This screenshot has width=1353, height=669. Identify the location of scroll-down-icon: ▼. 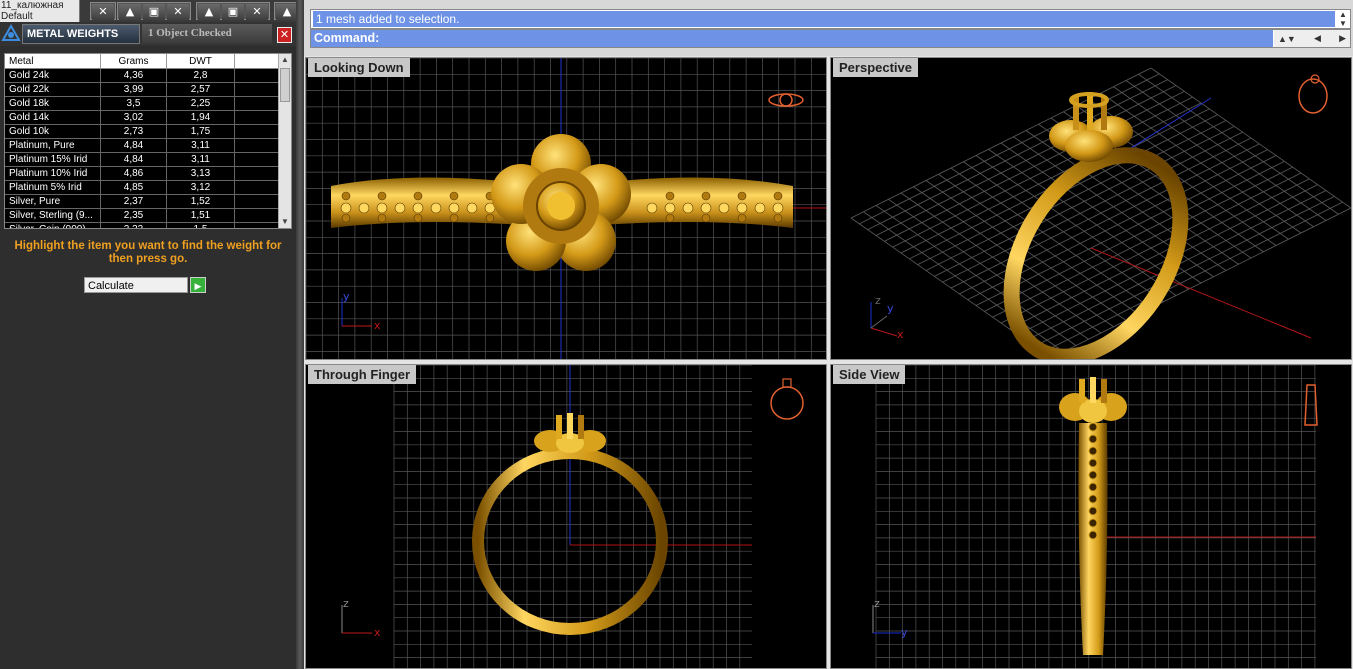
(285, 222).